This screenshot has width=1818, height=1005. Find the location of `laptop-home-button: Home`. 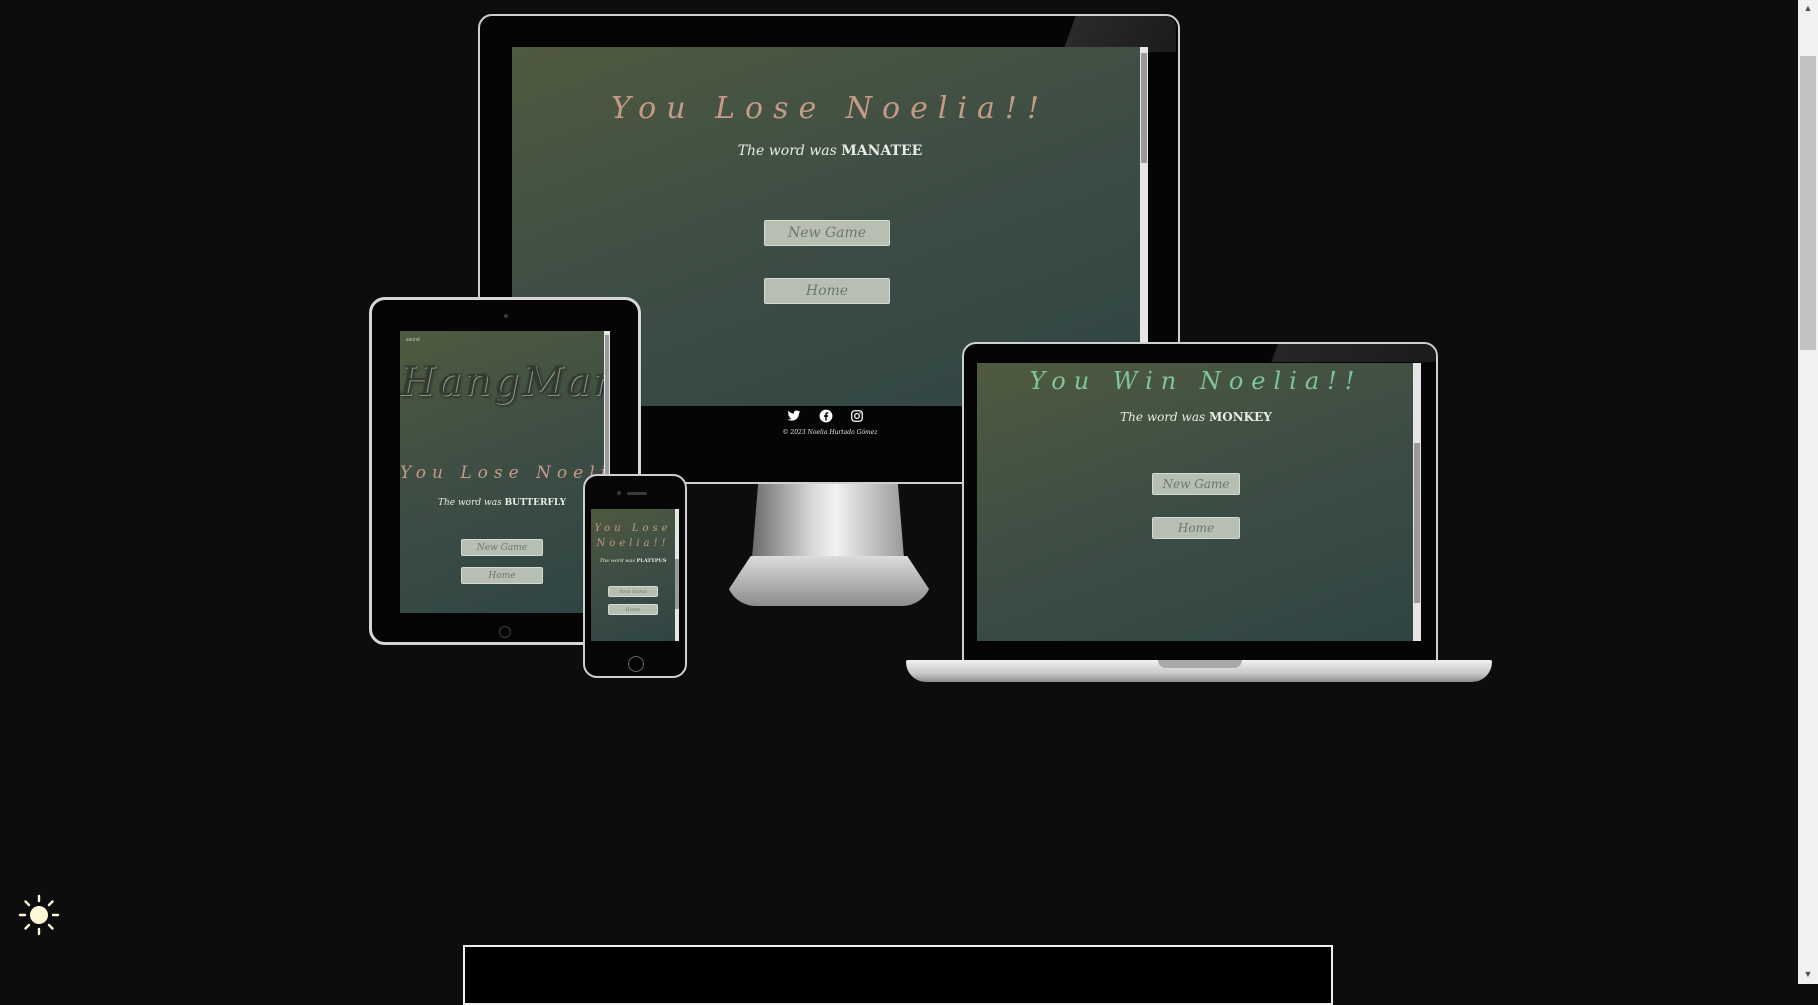

laptop-home-button: Home is located at coordinates (1196, 528).